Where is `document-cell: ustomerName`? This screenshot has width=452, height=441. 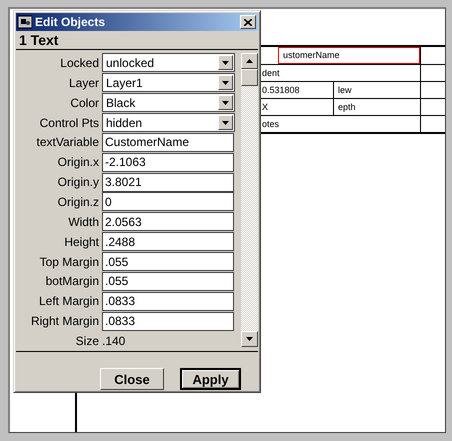
document-cell: ustomerName is located at coordinates (349, 55).